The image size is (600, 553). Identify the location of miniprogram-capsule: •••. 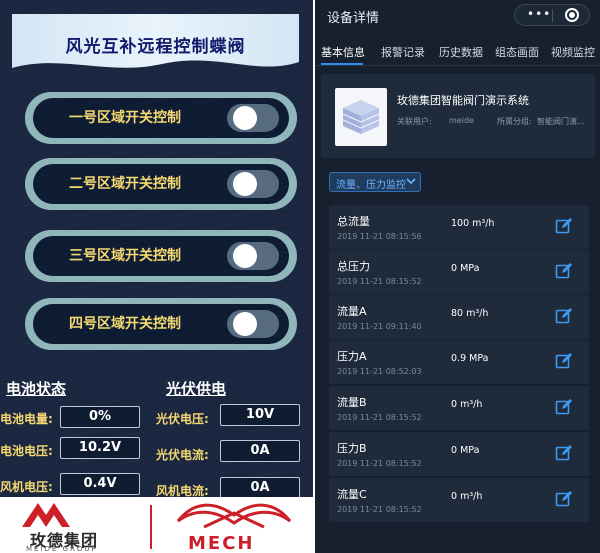
(552, 15).